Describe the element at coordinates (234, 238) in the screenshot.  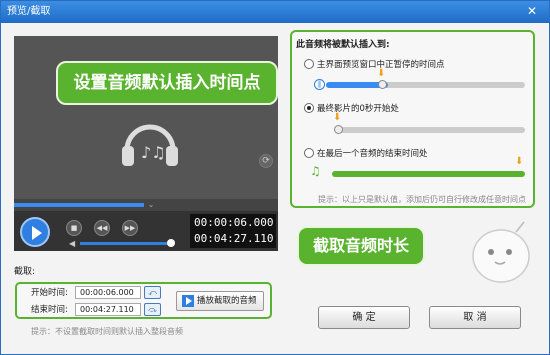
I see `total-time: 00:04:27.110` at that location.